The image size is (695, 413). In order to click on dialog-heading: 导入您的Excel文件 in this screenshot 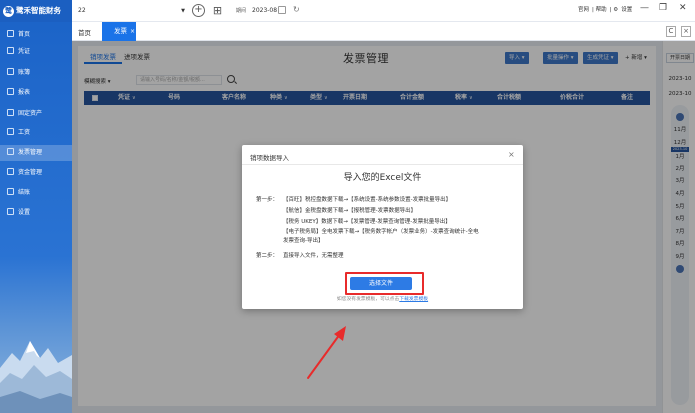, I will do `click(382, 178)`.